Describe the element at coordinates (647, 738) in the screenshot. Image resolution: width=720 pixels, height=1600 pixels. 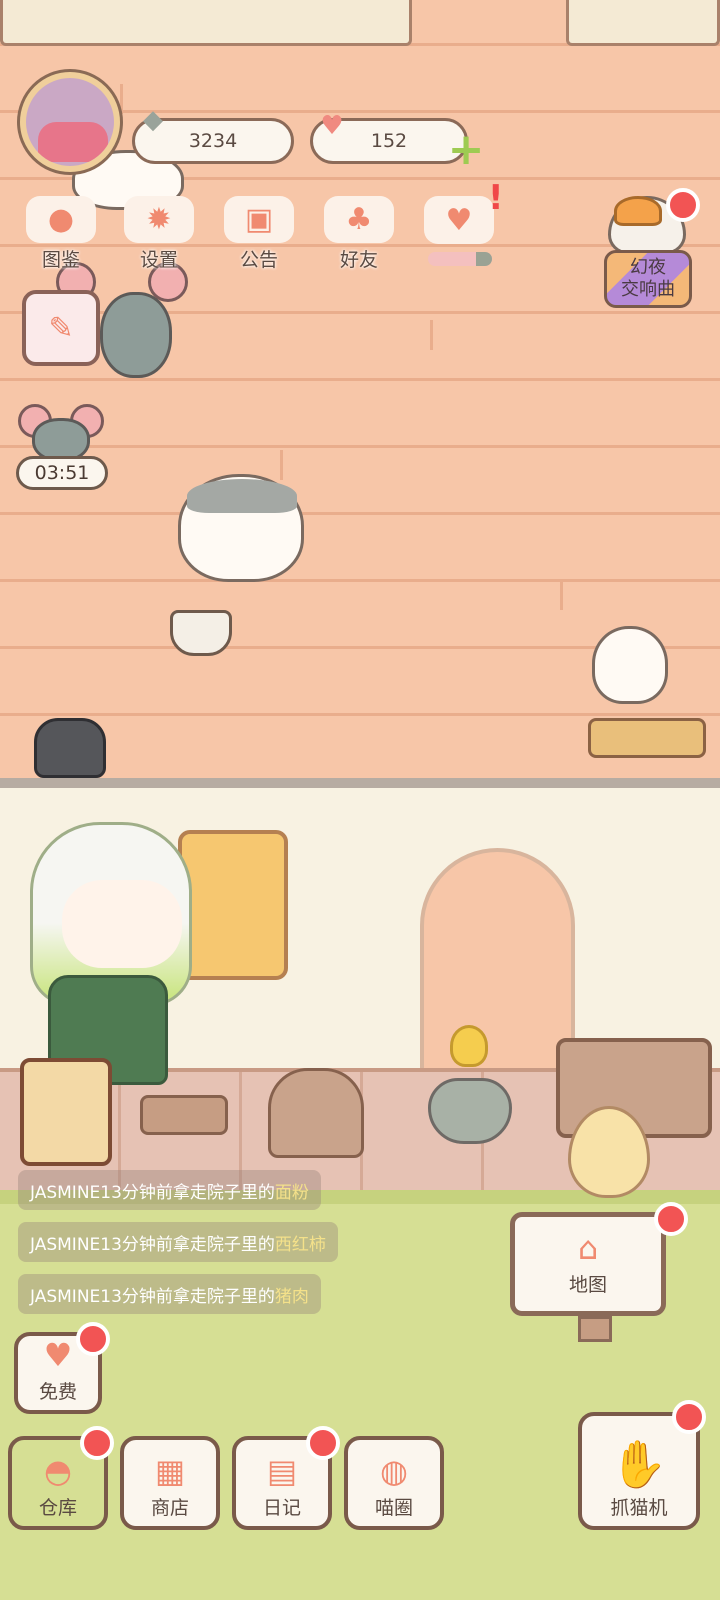
I see `wooden-bench` at that location.